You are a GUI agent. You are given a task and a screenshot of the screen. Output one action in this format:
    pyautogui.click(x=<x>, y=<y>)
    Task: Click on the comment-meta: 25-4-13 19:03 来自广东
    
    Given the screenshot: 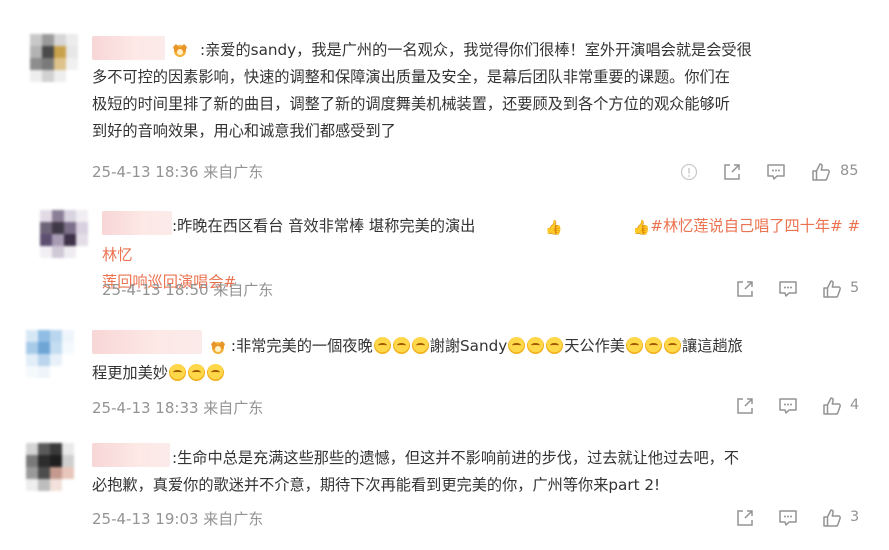 What is the action you would take?
    pyautogui.click(x=178, y=519)
    